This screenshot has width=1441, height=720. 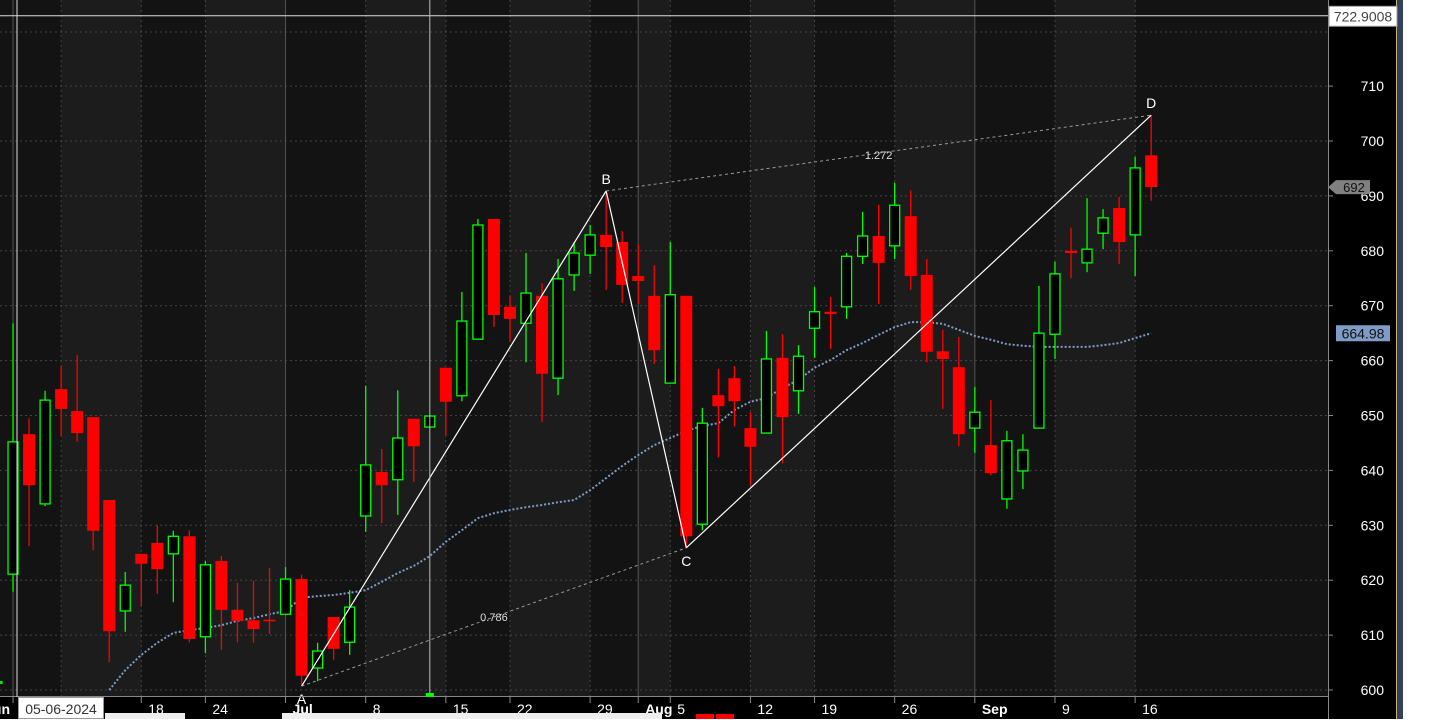 I want to click on y-tick-label: 630, so click(x=1373, y=525).